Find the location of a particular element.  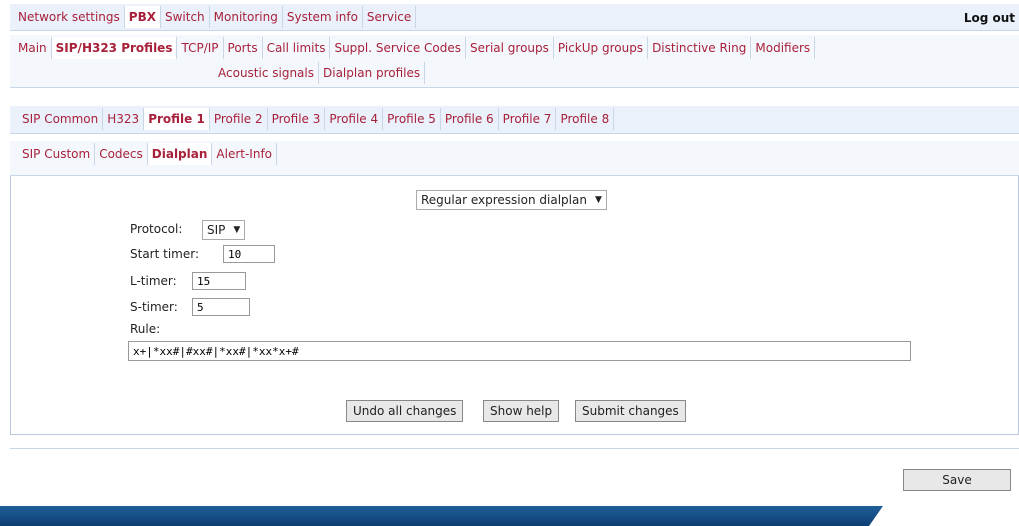

tab-ports: Ports is located at coordinates (243, 48).